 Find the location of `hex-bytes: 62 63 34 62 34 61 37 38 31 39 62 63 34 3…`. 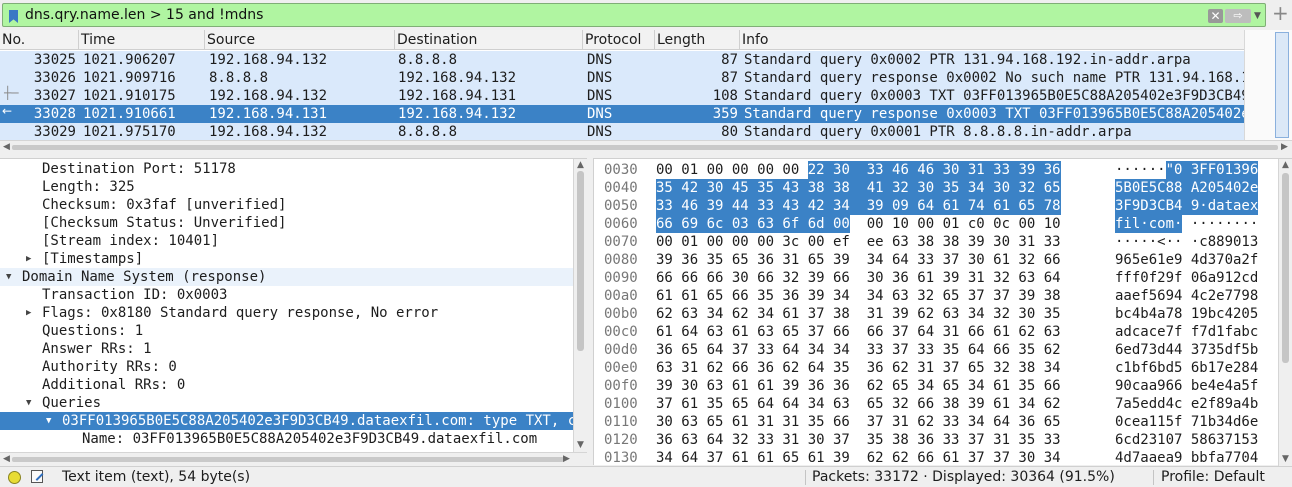

hex-bytes: 62 63 34 62 34 61 37 38 31 39 62 63 34 3… is located at coordinates (858, 314).